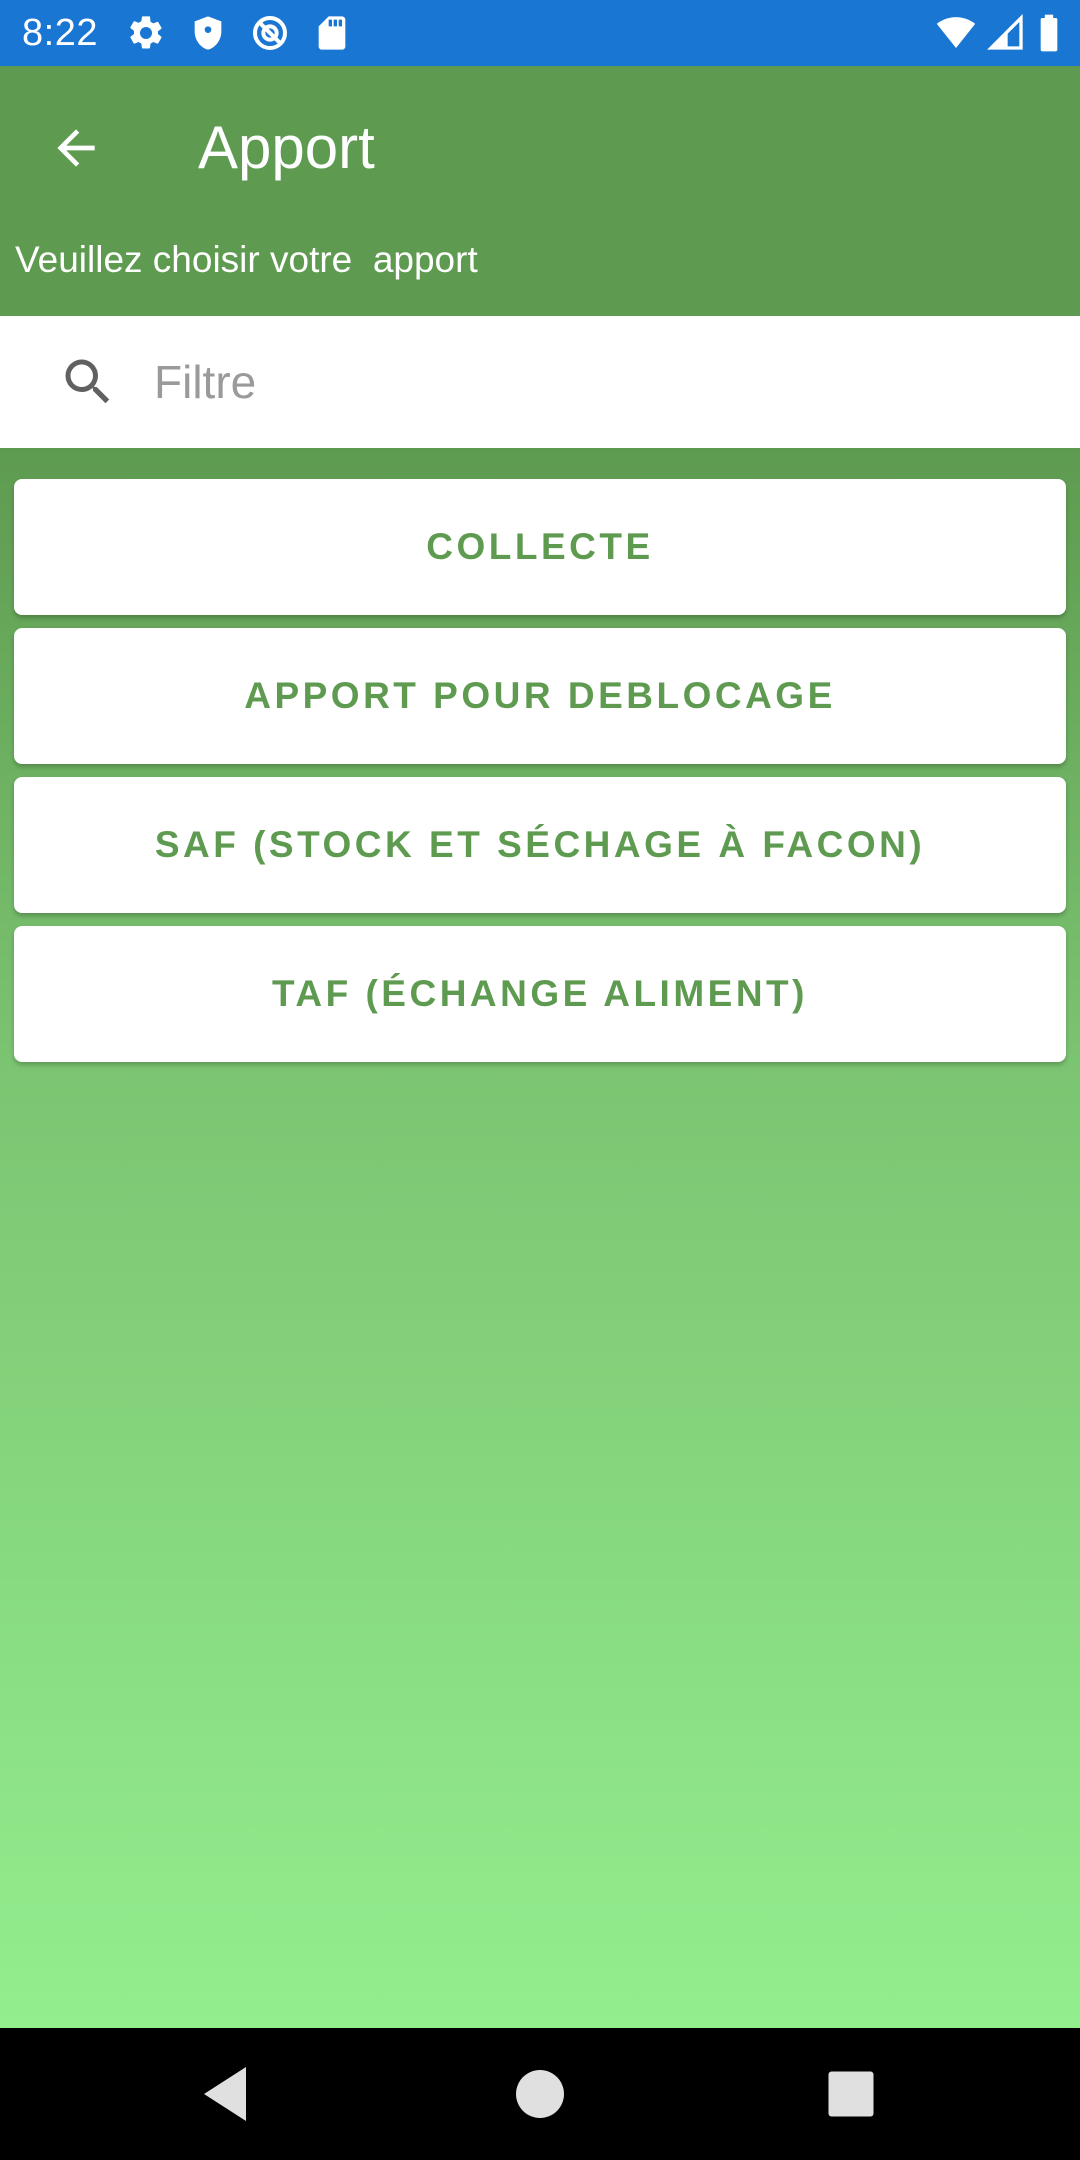  Describe the element at coordinates (228, 2094) in the screenshot. I see `nav-back-icon` at that location.